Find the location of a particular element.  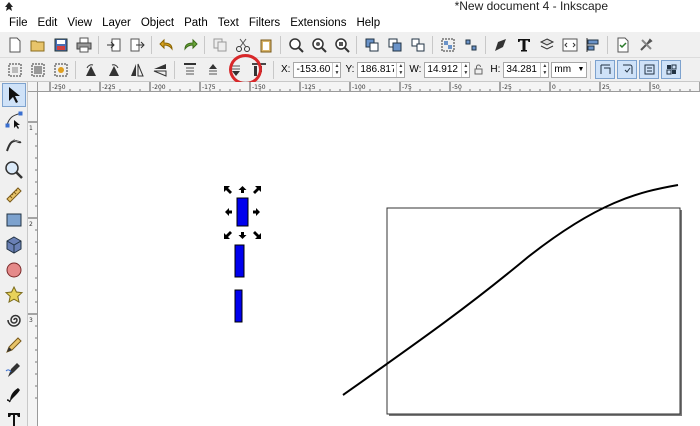

unlink-clone-icon is located at coordinates (417, 44).